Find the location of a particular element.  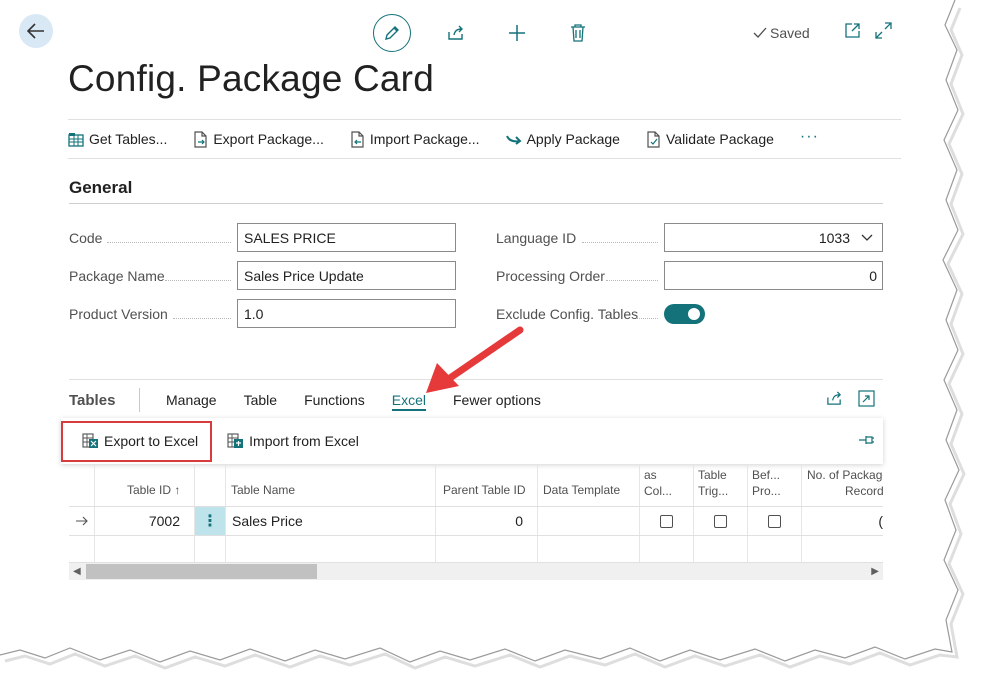

import-doc-icon is located at coordinates (357, 139).